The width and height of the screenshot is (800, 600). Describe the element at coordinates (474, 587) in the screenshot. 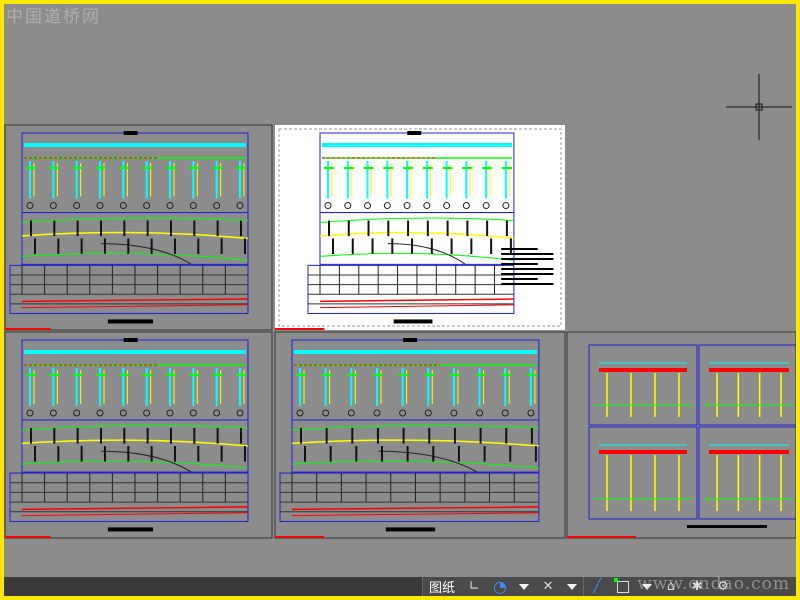

I see `snap-mode-icon: ∟` at that location.